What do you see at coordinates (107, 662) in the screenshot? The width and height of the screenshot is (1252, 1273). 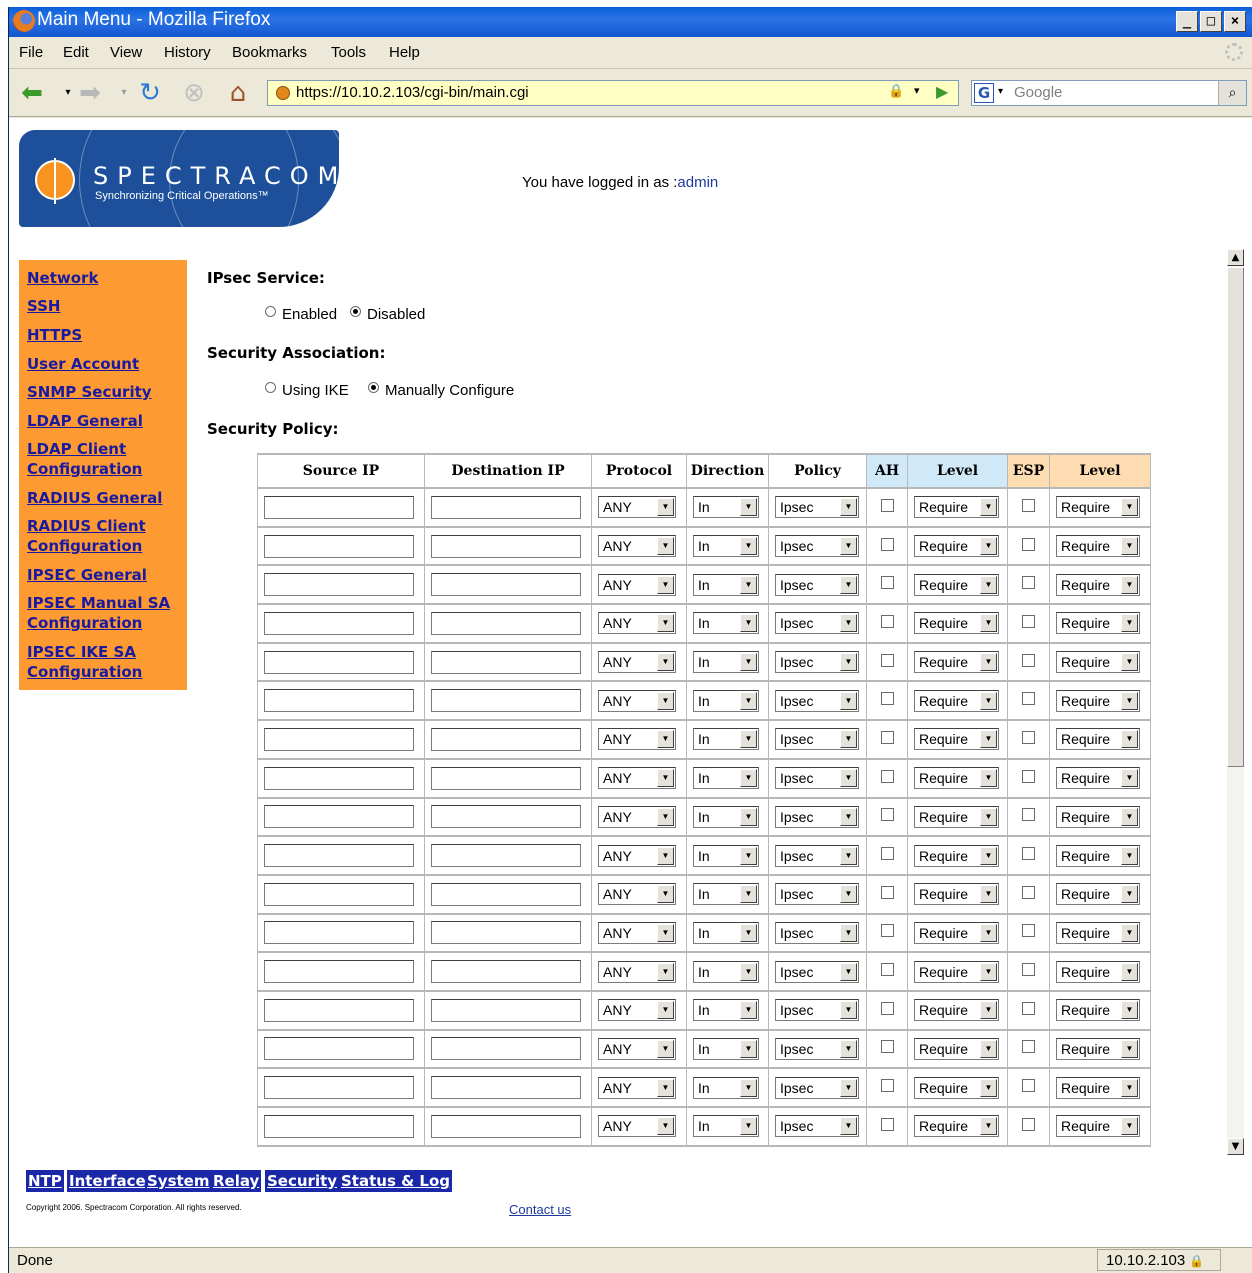 I see `sidebar-item-ipsec-ike-sa-configuration: IPSEC IKE SA Configuration` at bounding box center [107, 662].